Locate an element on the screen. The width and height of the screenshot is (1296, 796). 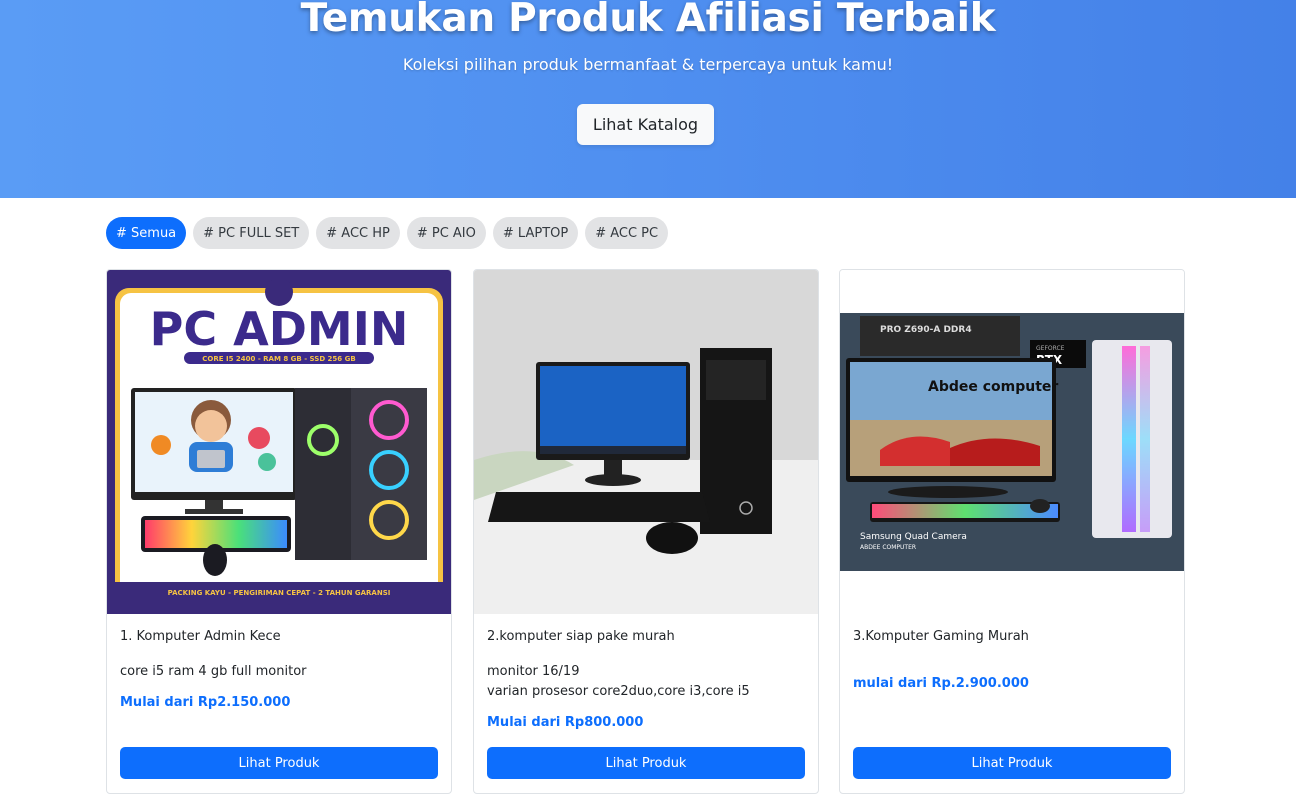
image-camera-text: Samsung Quad Camera is located at coordinates (913, 537).